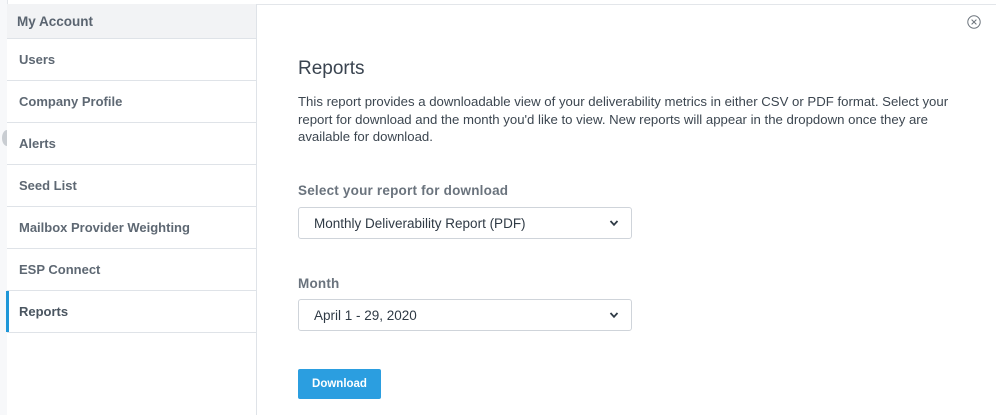 Image resolution: width=996 pixels, height=415 pixels. What do you see at coordinates (48, 185) in the screenshot?
I see `sidebar-item-label: Seed List` at bounding box center [48, 185].